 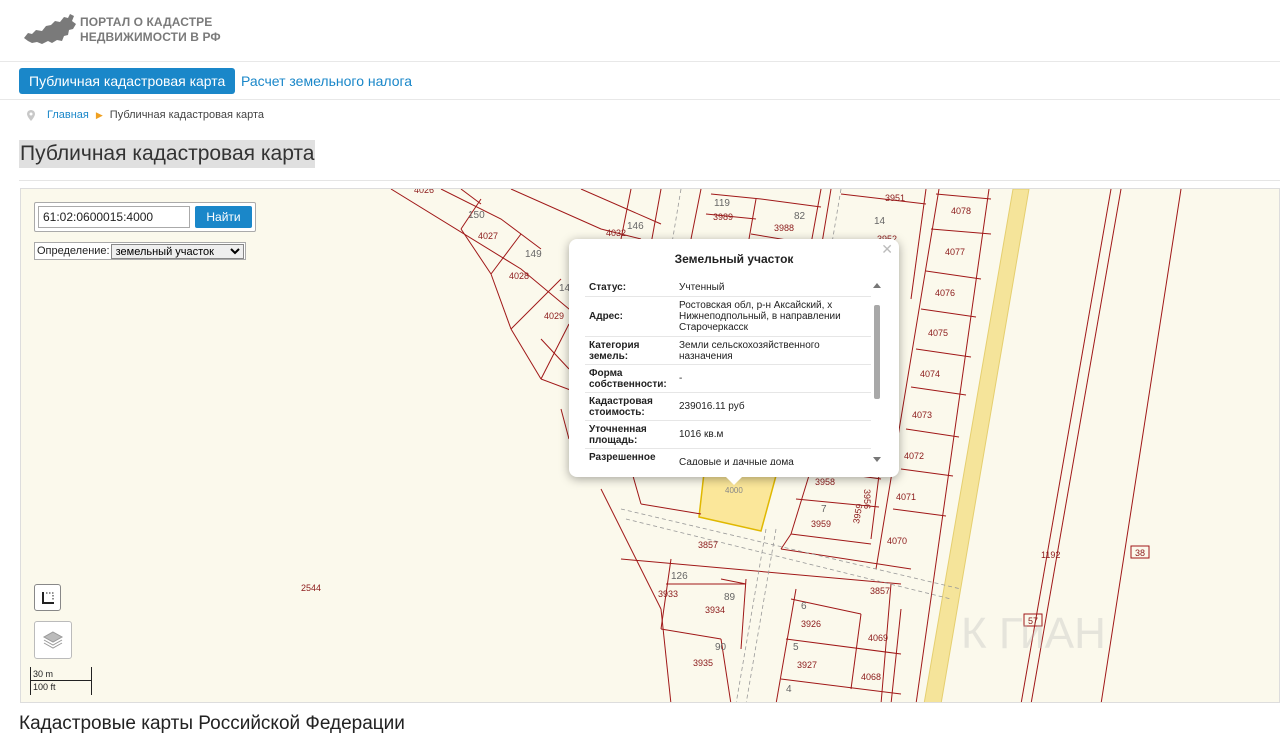 I want to click on svg-text: 3958, so click(x=825, y=482).